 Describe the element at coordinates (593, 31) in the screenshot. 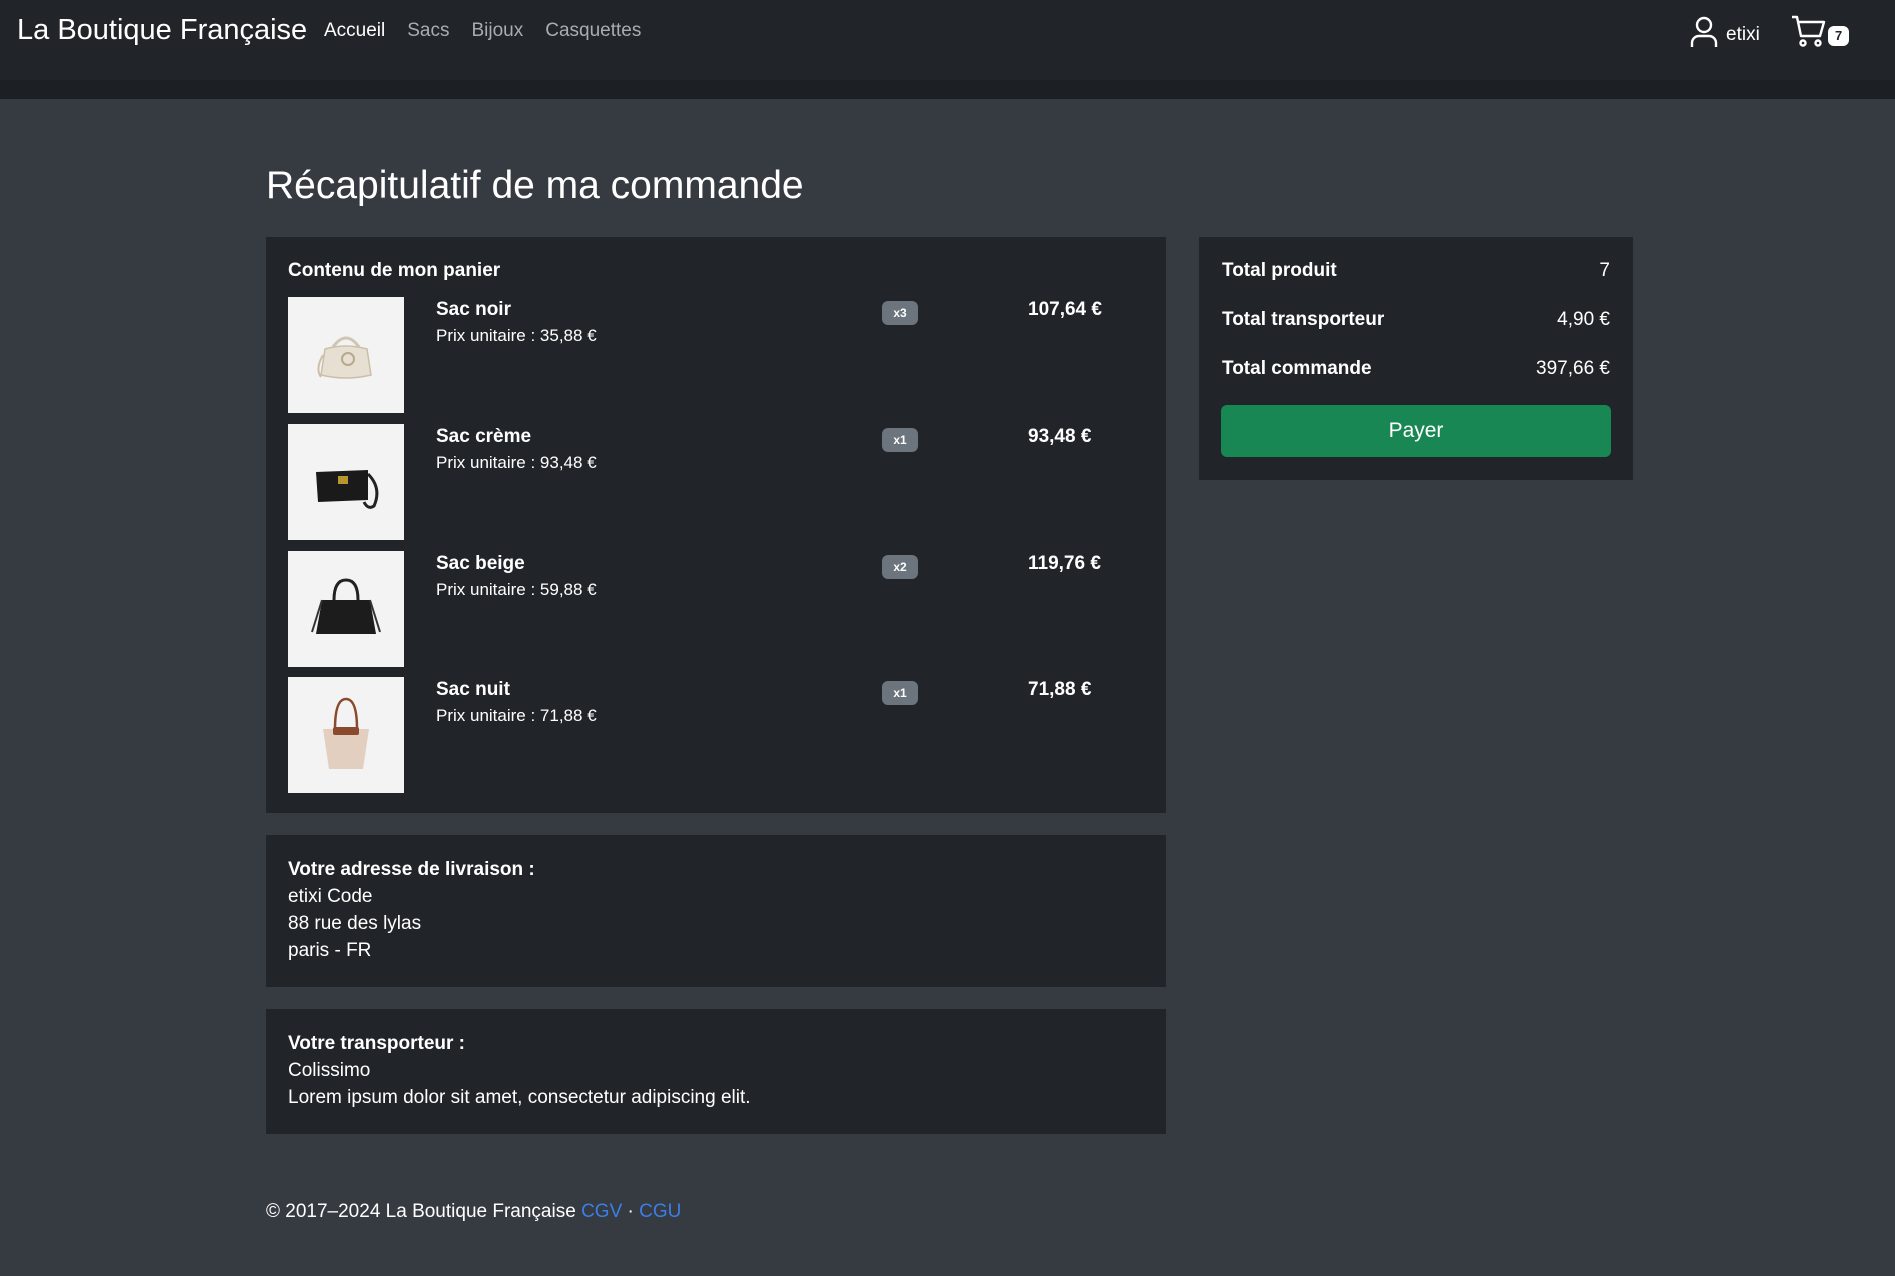

I see `nav-link-casquettes: Casquettes` at that location.